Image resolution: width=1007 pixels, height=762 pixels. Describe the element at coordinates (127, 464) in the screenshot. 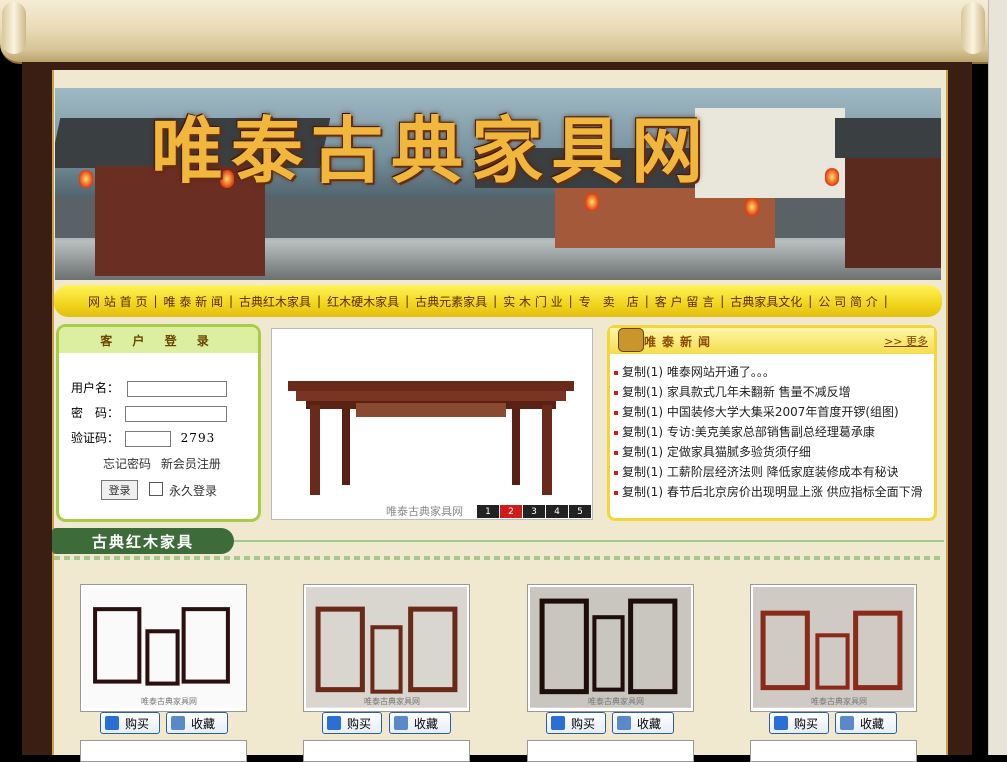

I see `forgot-password-link: 忘记密码` at that location.